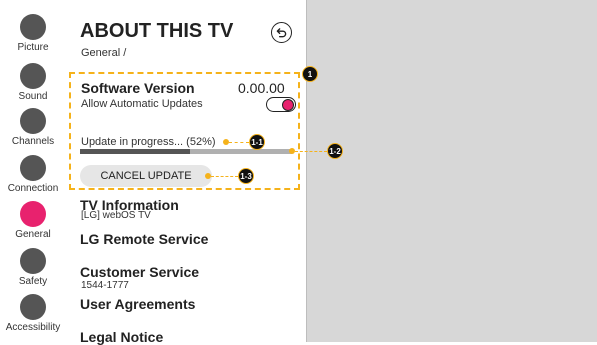 This screenshot has height=345, width=597. I want to click on connection-icon, so click(33, 168).